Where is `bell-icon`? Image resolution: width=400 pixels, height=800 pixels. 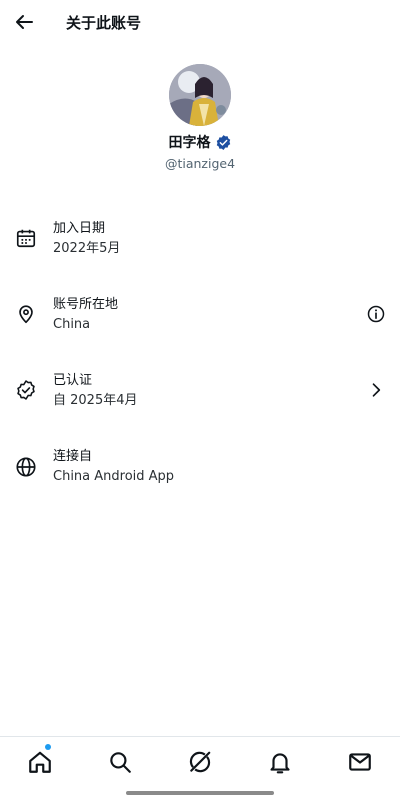 bell-icon is located at coordinates (280, 762).